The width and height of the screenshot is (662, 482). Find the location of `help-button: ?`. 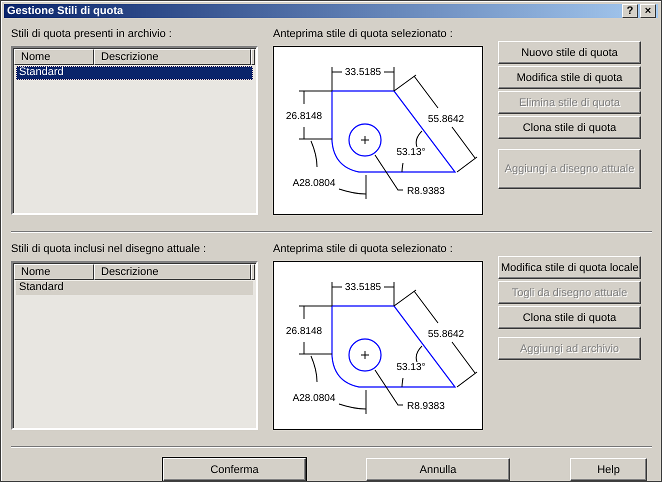

help-button: ? is located at coordinates (630, 11).